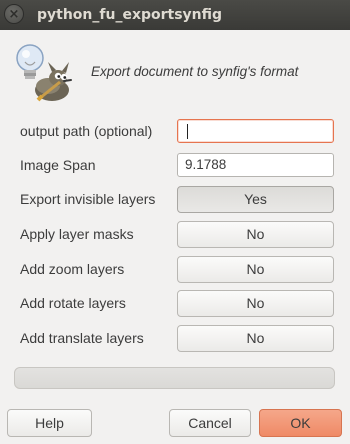 The image size is (350, 444). I want to click on text-caret, so click(187, 131).